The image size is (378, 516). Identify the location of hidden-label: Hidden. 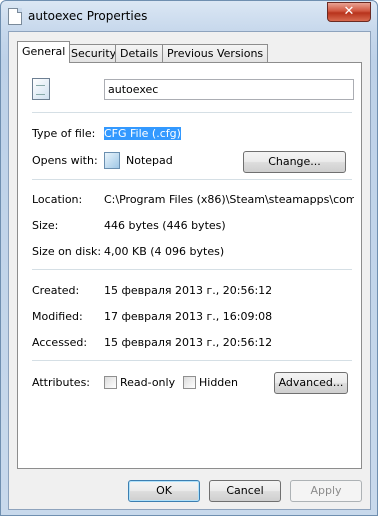
(219, 382).